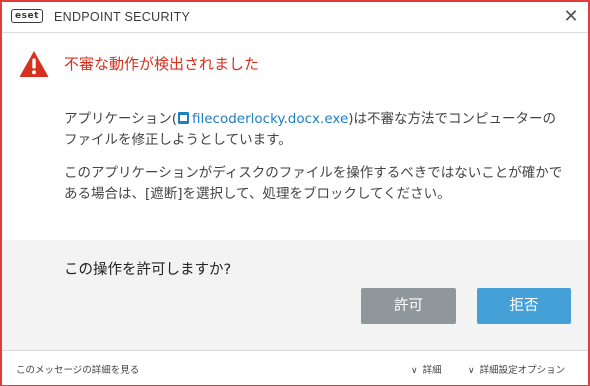 The width and height of the screenshot is (590, 386). I want to click on permission-question: この操作を許可しますか?, so click(148, 270).